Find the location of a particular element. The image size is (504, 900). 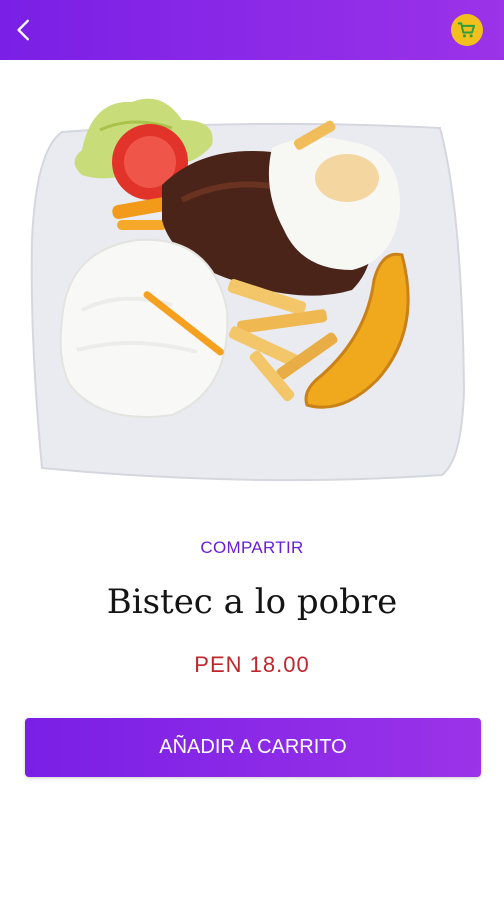

cart-button is located at coordinates (467, 30).